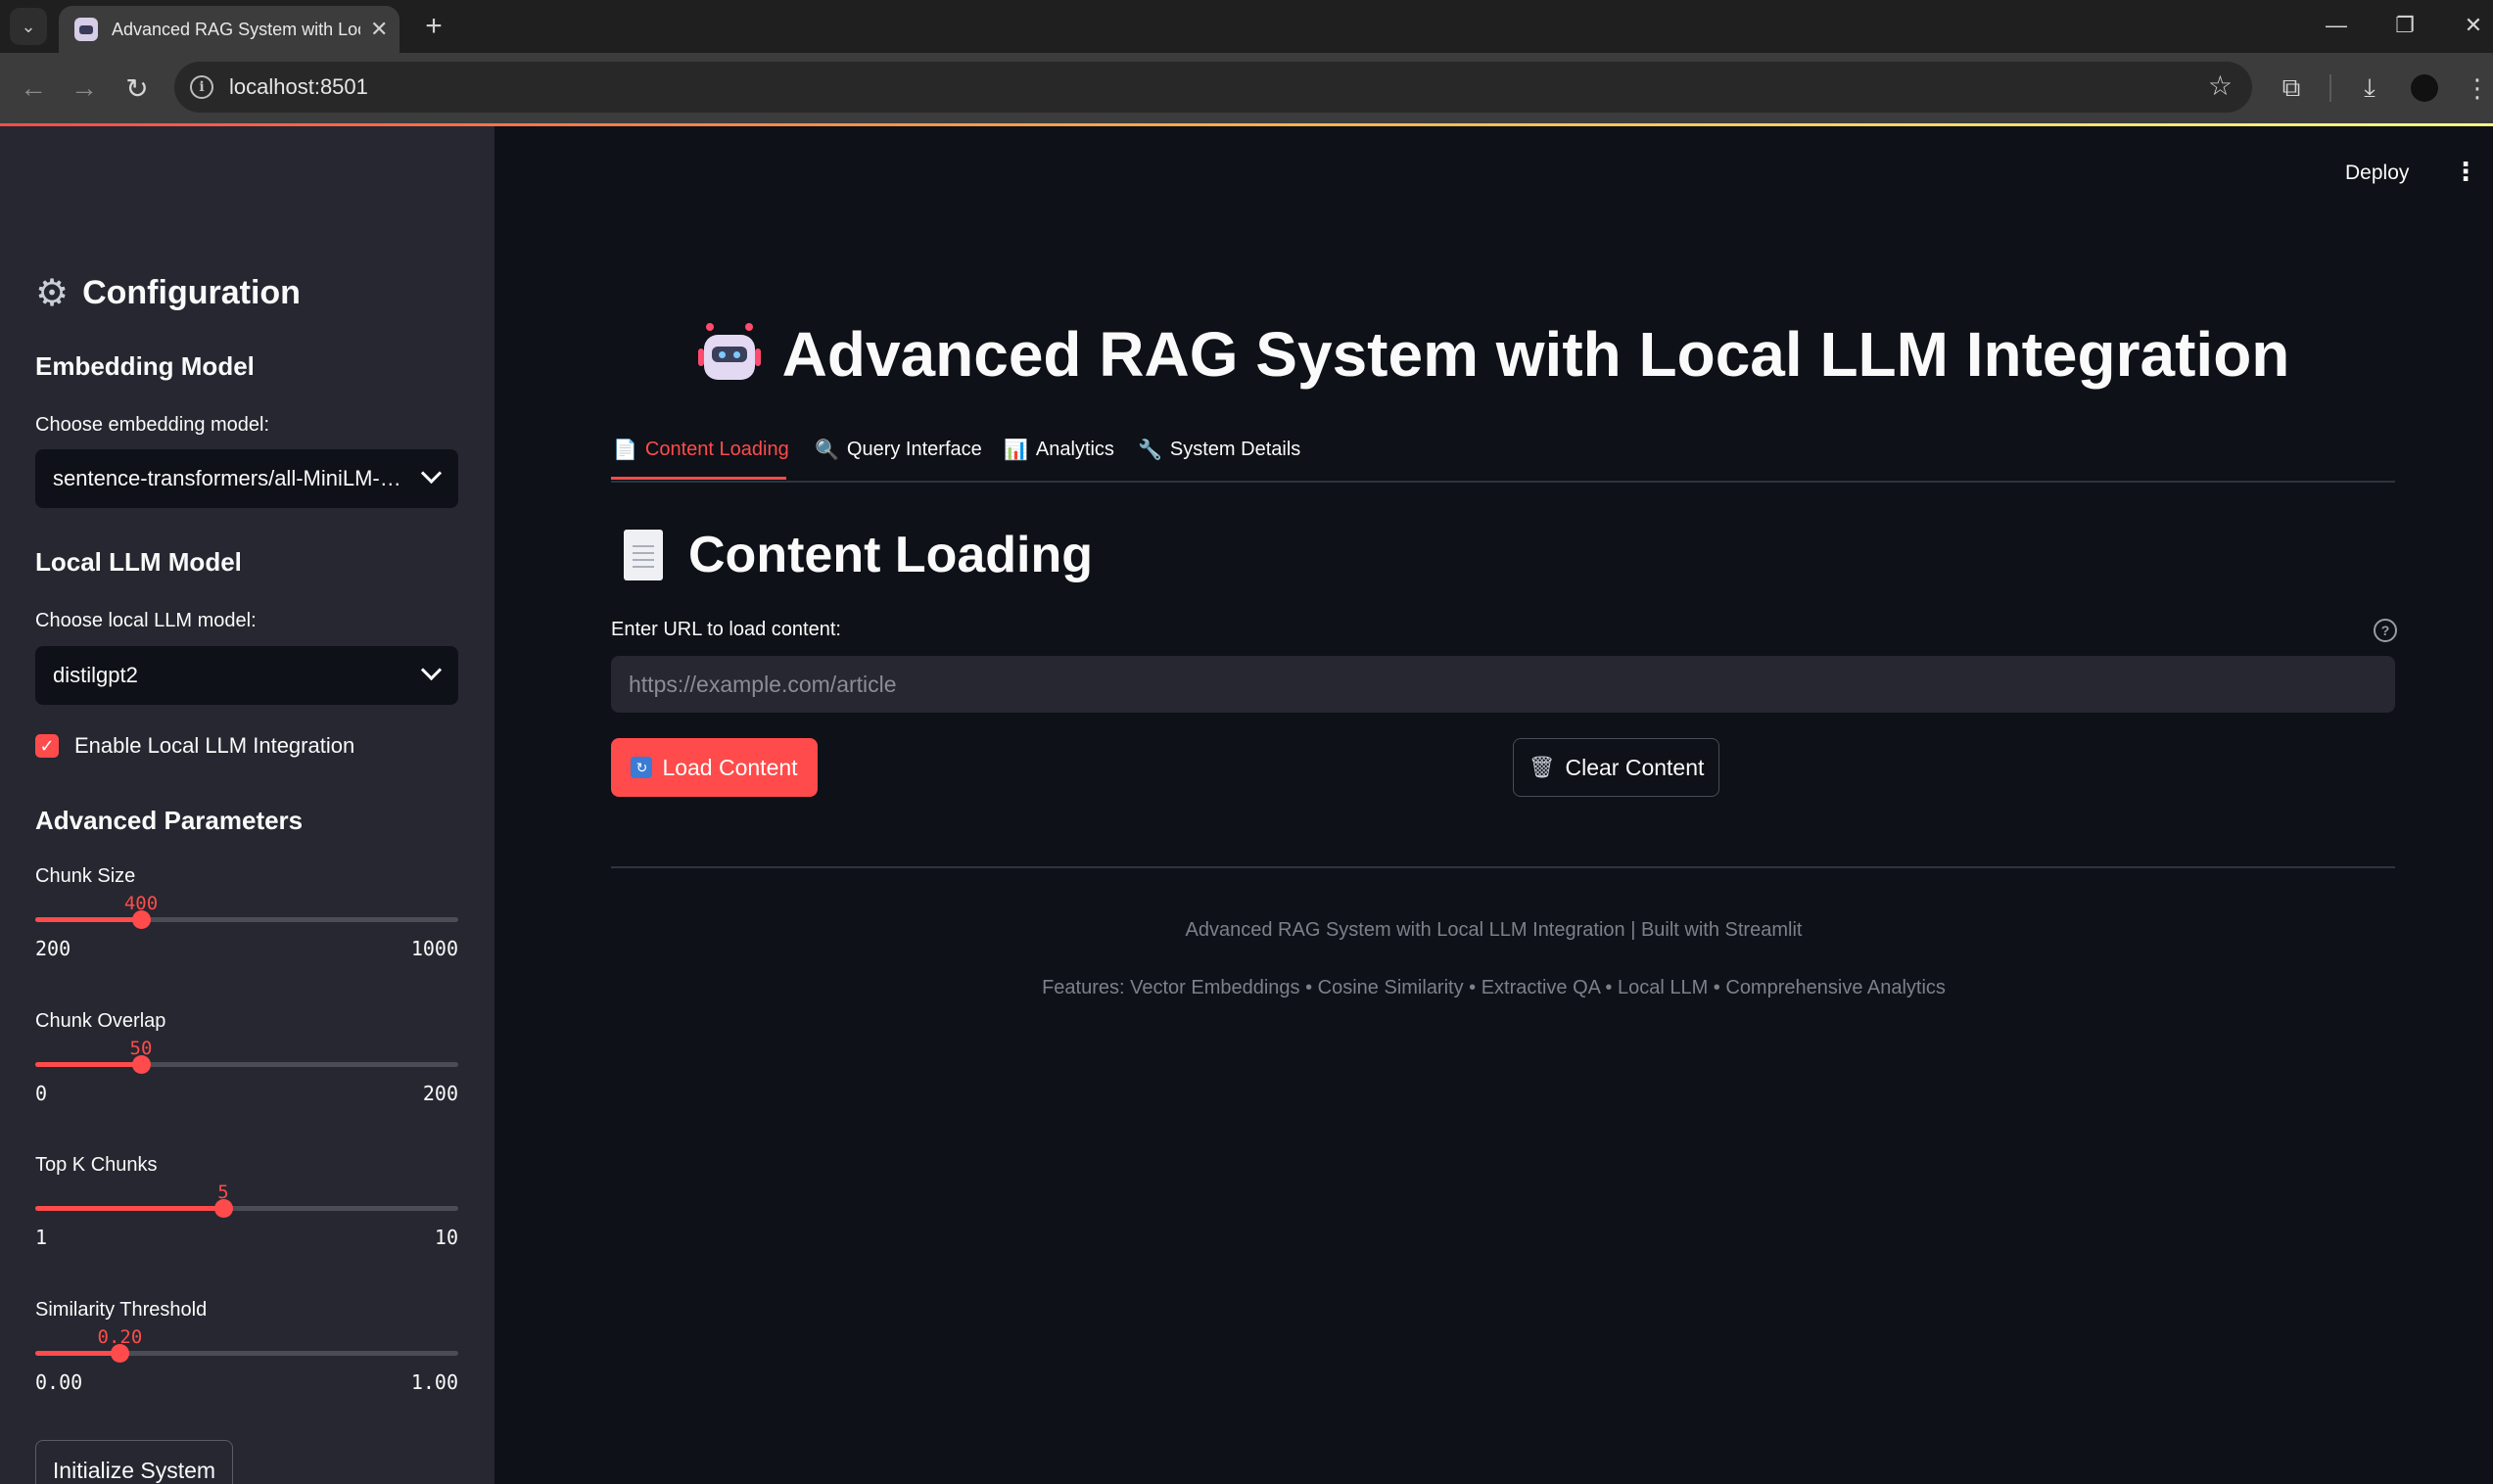 The width and height of the screenshot is (2493, 1484). Describe the element at coordinates (1503, 867) in the screenshot. I see `footer-divider` at that location.